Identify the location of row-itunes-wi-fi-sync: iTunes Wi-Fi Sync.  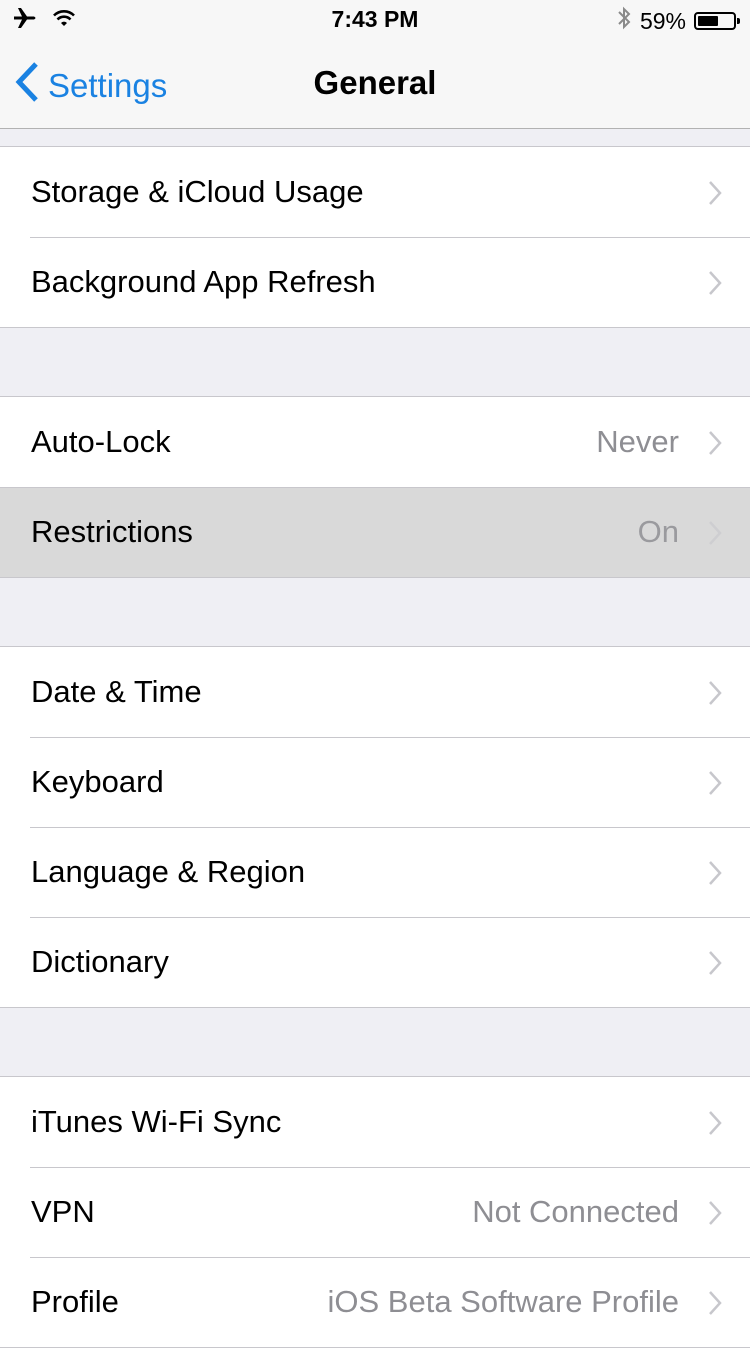
(375, 1122).